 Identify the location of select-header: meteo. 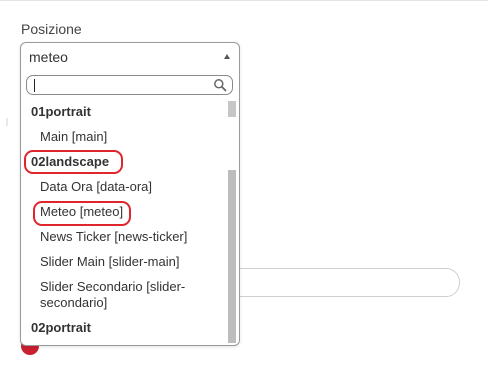
(130, 57).